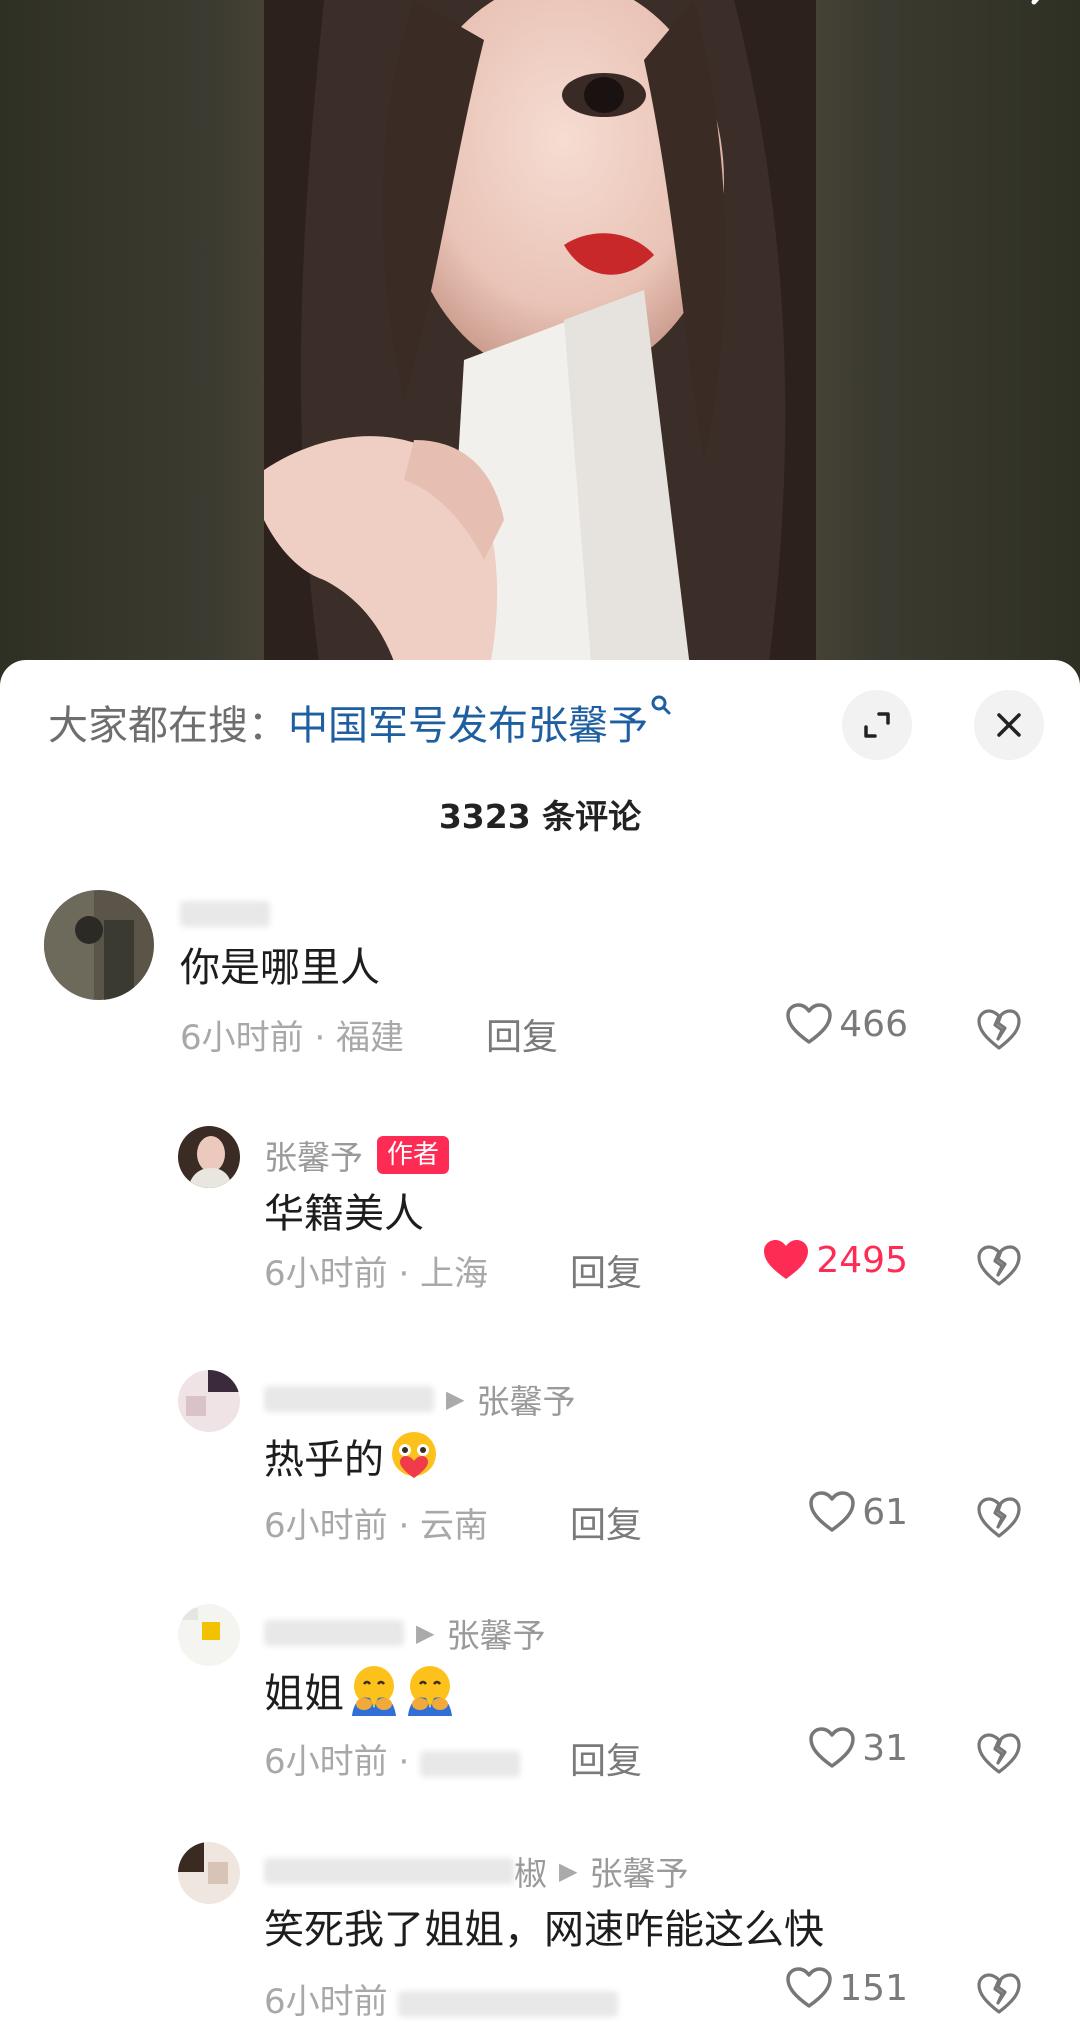 This screenshot has height=2038, width=1080. Describe the element at coordinates (786, 1259) in the screenshot. I see `heart-filled-icon` at that location.